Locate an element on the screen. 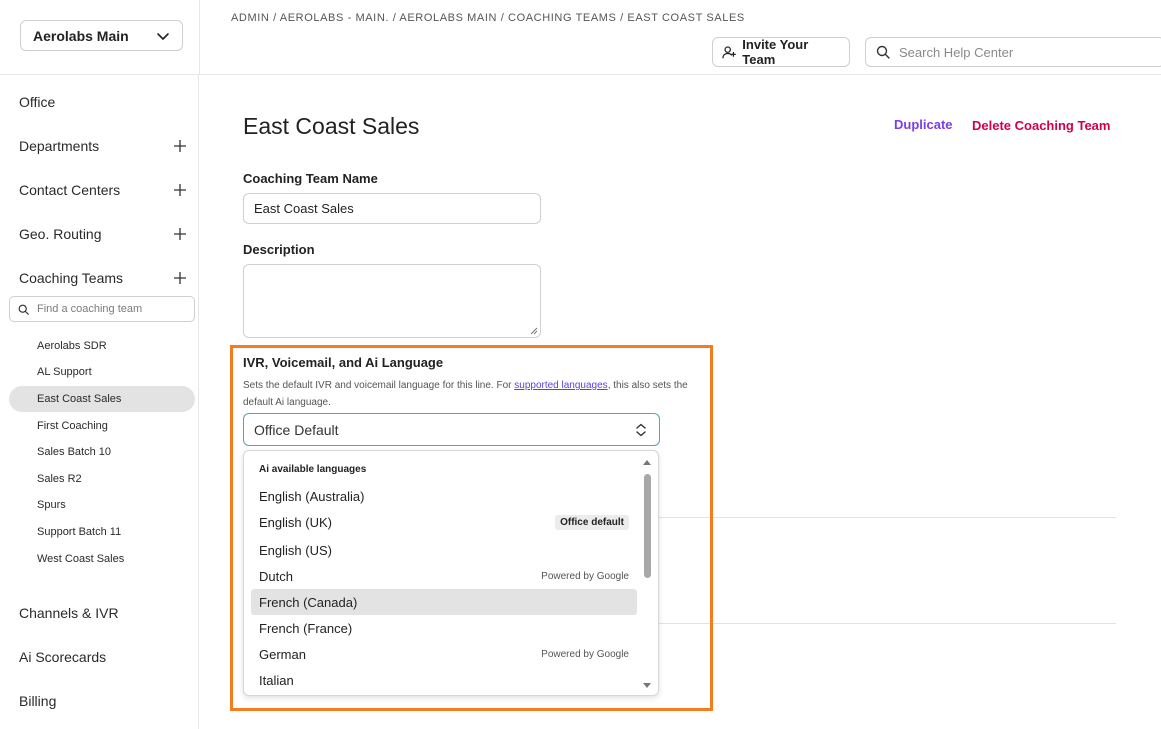 Image resolution: width=1161 pixels, height=729 pixels. sidebar-item-label: Contact Centers is located at coordinates (70, 190).